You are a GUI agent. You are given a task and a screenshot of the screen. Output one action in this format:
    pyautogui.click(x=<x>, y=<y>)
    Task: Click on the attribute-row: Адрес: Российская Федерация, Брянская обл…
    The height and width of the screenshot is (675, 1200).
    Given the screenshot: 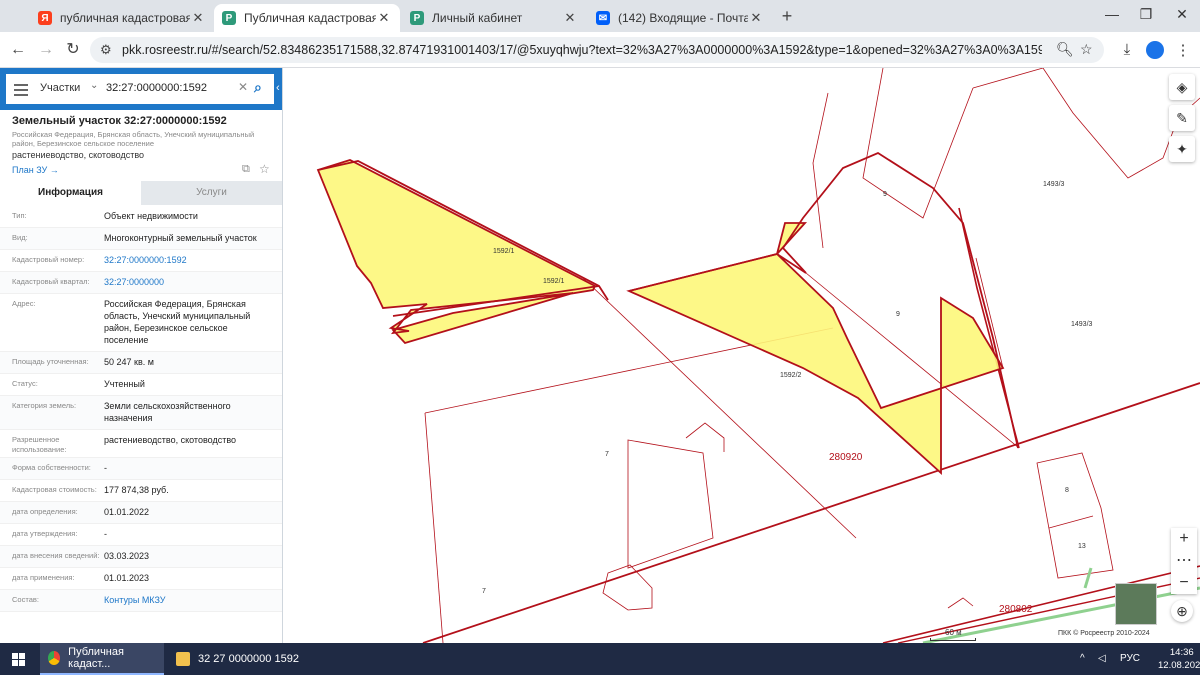 What is the action you would take?
    pyautogui.click(x=141, y=323)
    